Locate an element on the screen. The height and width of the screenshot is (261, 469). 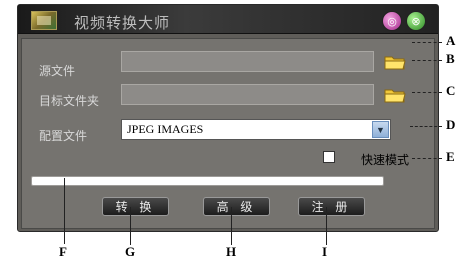
chevron-down-icon: ▼ is located at coordinates (380, 129).